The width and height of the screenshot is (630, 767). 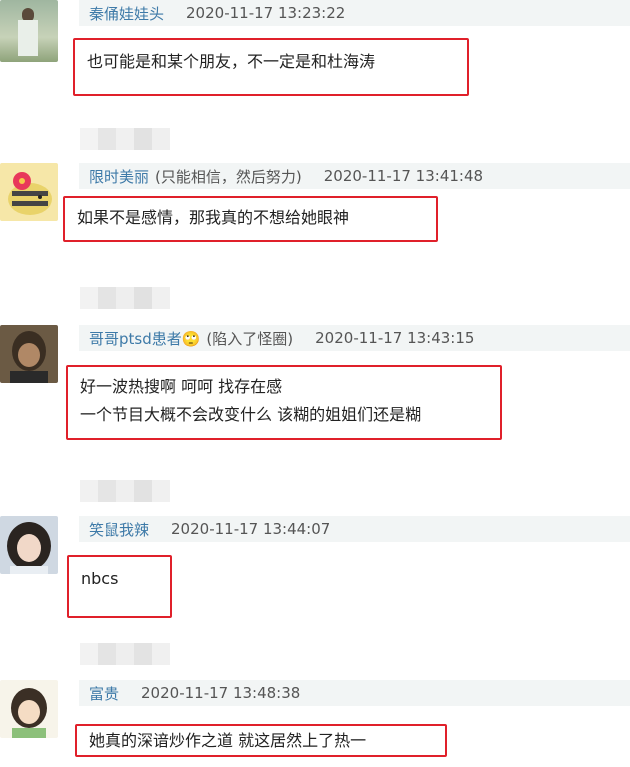 What do you see at coordinates (119, 529) in the screenshot?
I see `username-link: 笑鼠我辣` at bounding box center [119, 529].